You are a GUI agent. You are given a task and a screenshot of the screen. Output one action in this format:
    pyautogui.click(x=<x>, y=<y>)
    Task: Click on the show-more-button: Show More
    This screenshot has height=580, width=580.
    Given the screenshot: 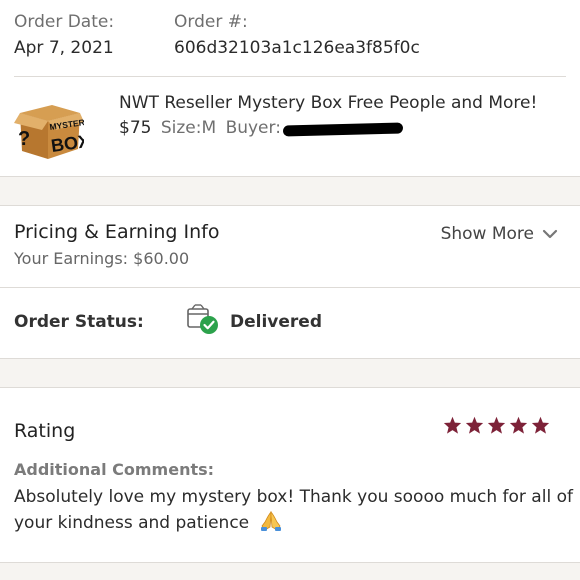 What is the action you would take?
    pyautogui.click(x=499, y=234)
    